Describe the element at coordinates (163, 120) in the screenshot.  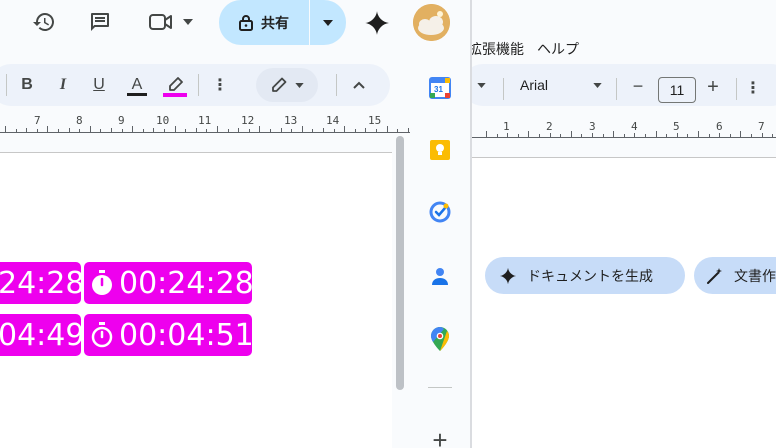
I see `ruler-number: 10` at that location.